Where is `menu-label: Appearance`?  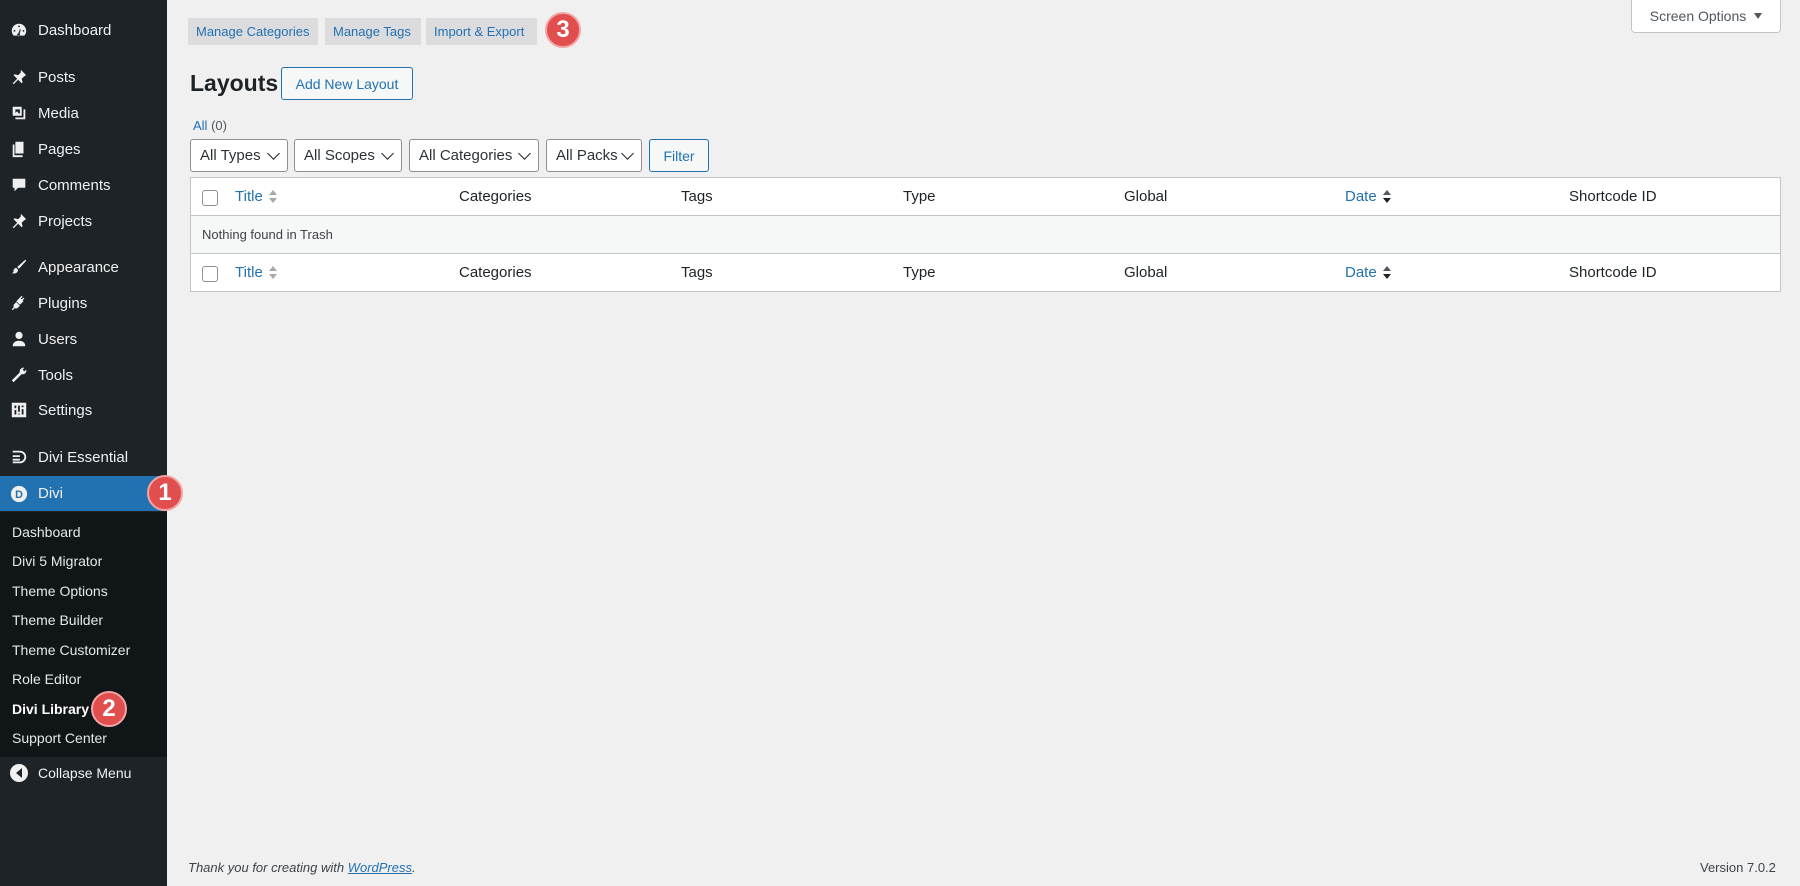
menu-label: Appearance is located at coordinates (78, 267).